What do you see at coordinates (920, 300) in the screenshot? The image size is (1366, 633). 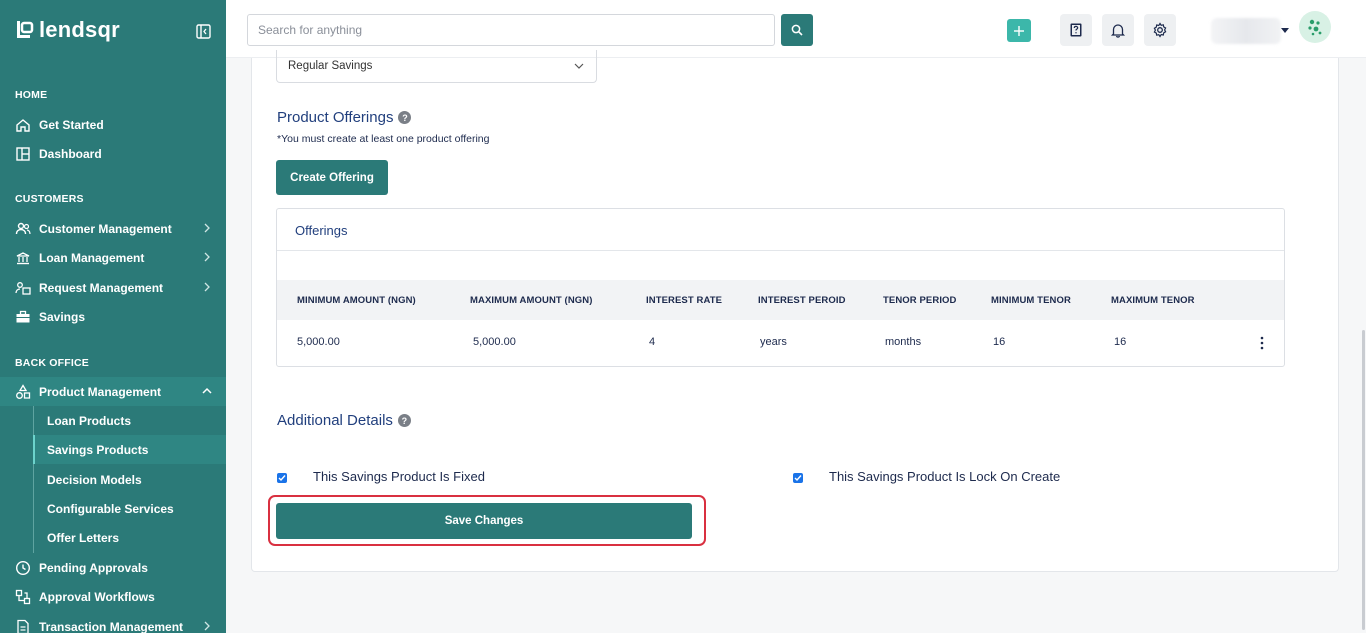 I see `col-tenor-period: TENOR PERIOD` at bounding box center [920, 300].